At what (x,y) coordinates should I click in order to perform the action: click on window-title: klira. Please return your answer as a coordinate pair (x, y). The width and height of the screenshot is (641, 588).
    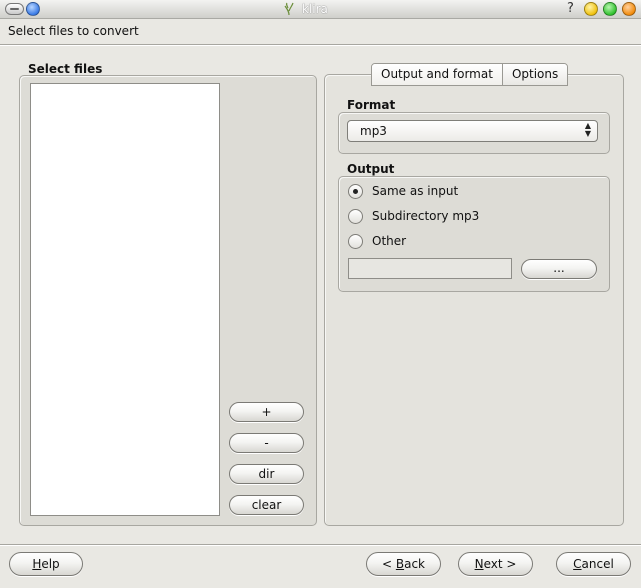
    Looking at the image, I should click on (315, 9).